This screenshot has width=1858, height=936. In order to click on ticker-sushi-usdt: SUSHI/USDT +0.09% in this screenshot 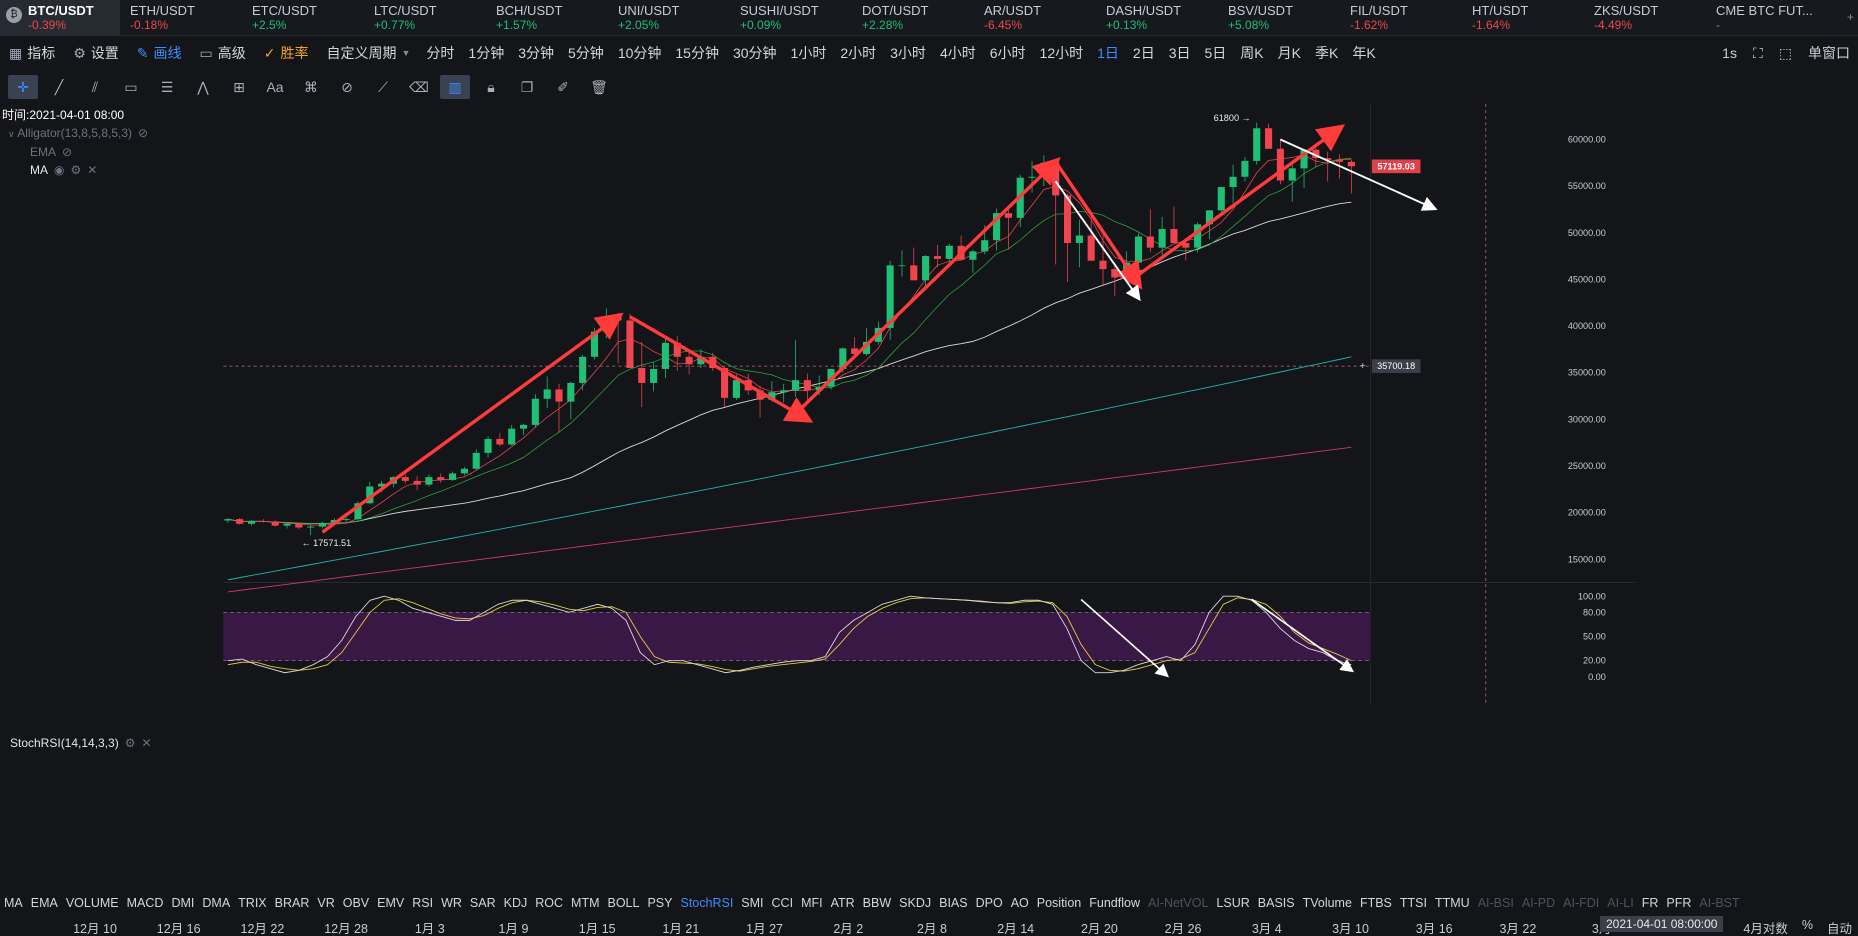, I will do `click(791, 18)`.